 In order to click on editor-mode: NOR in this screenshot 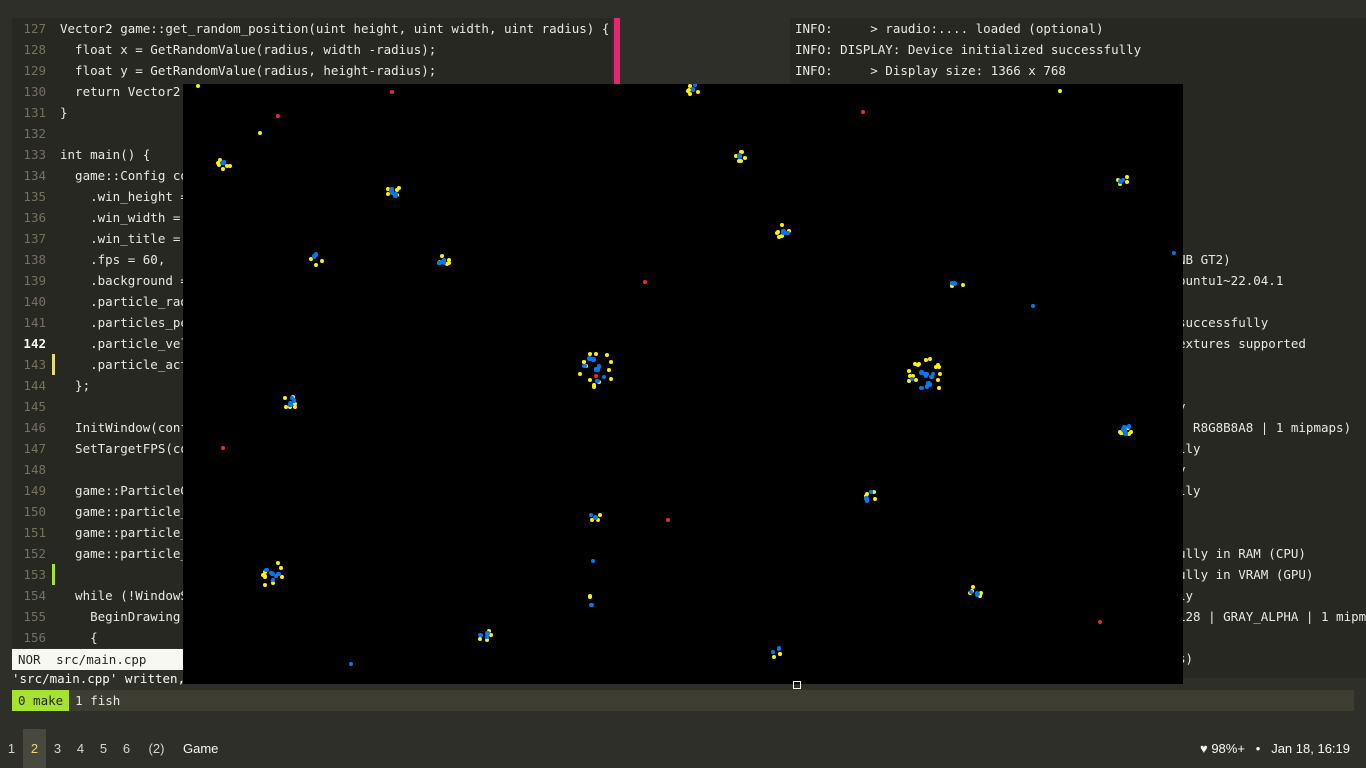, I will do `click(29, 659)`.